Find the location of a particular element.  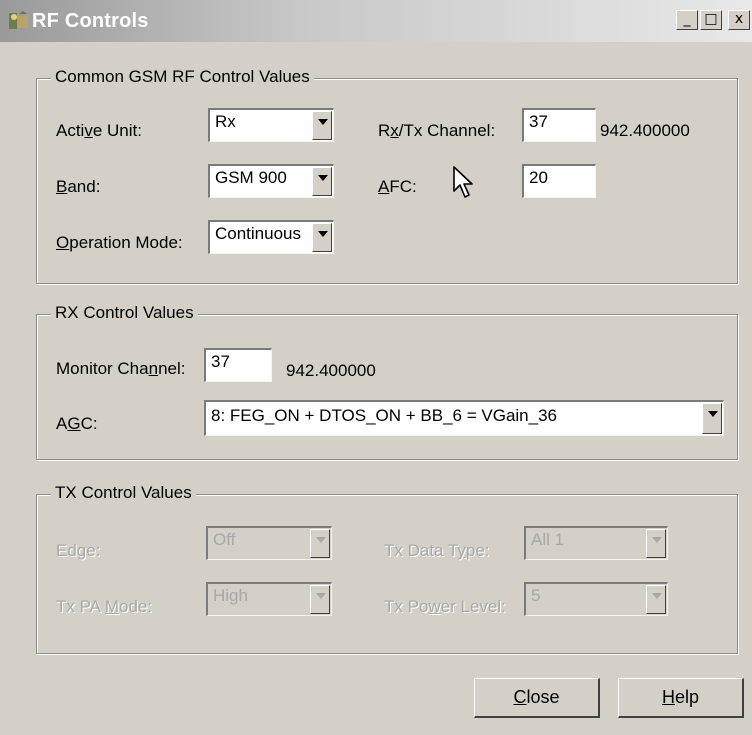

monitor-channel-frequency: 942.400000 is located at coordinates (331, 370).